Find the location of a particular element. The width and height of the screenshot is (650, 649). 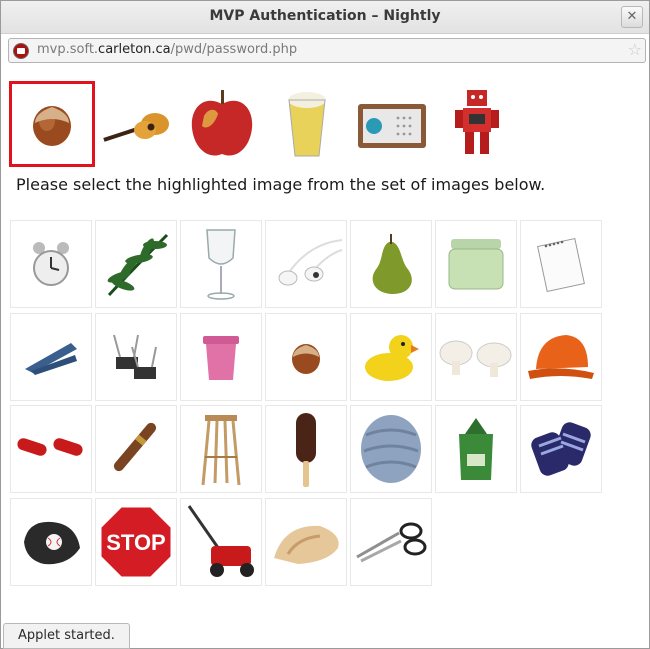

hard-hat-icon is located at coordinates (561, 357).